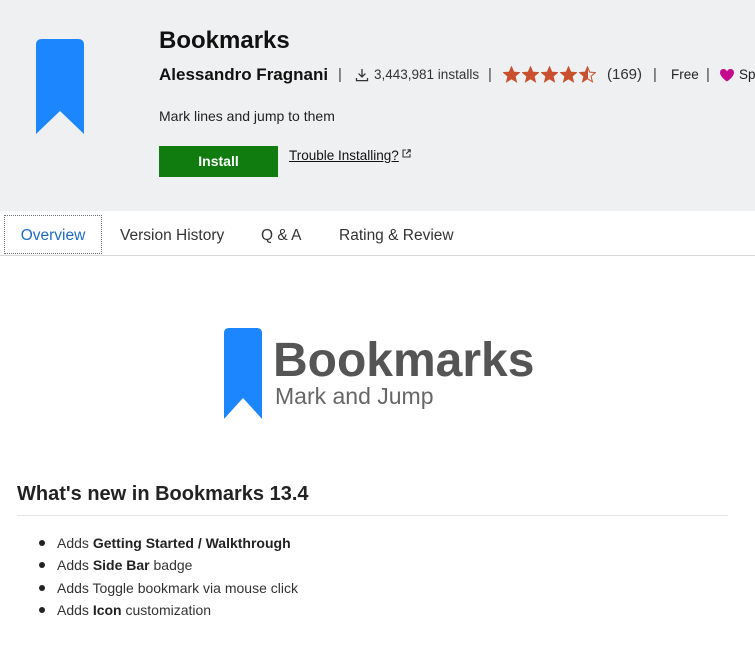 The width and height of the screenshot is (755, 671). I want to click on list-item-text: Adds Toggle bookmark via mouse click, so click(177, 587).